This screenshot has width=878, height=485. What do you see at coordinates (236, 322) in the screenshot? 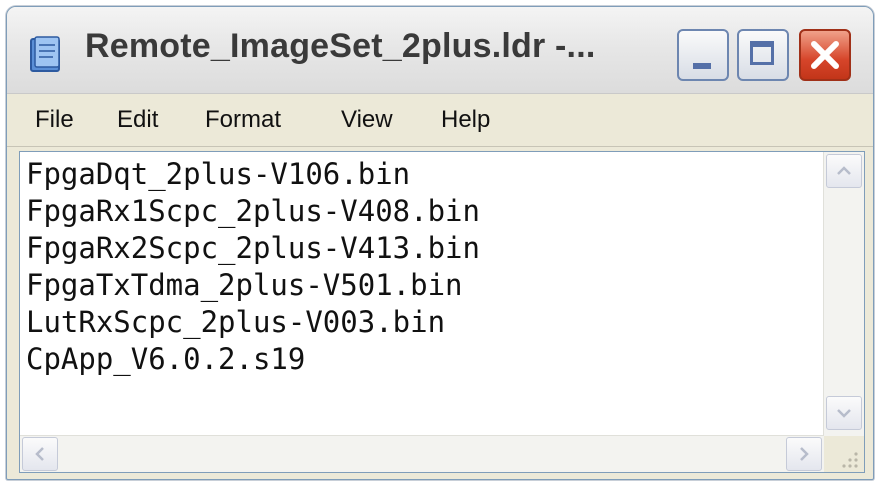
I see `text-line: LutRxScpc_2plus-V003.bin` at bounding box center [236, 322].